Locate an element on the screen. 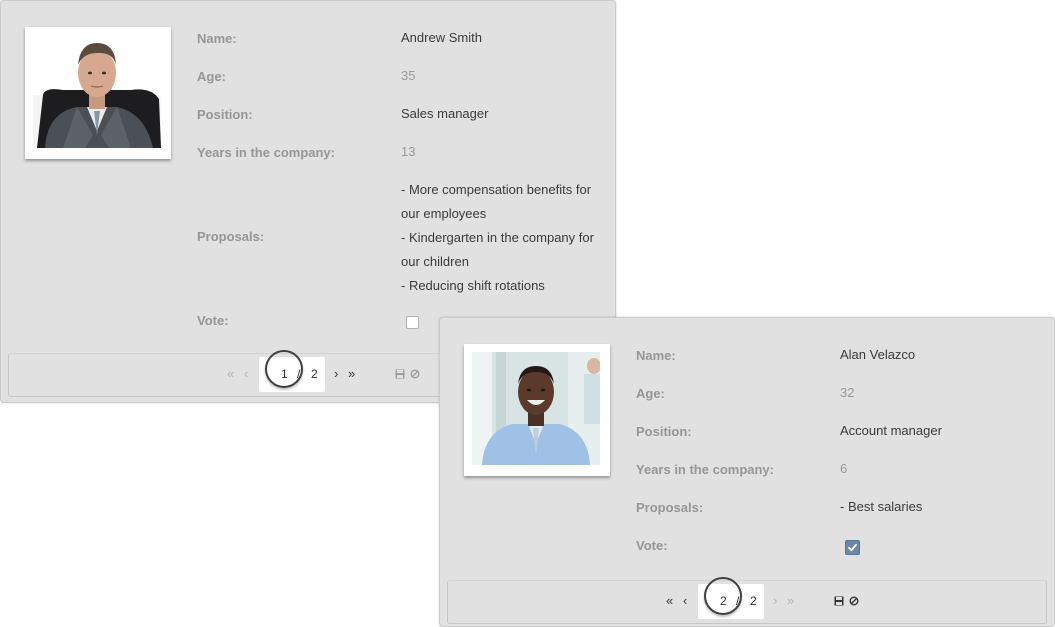  name-value: Andrew Smith is located at coordinates (441, 37).